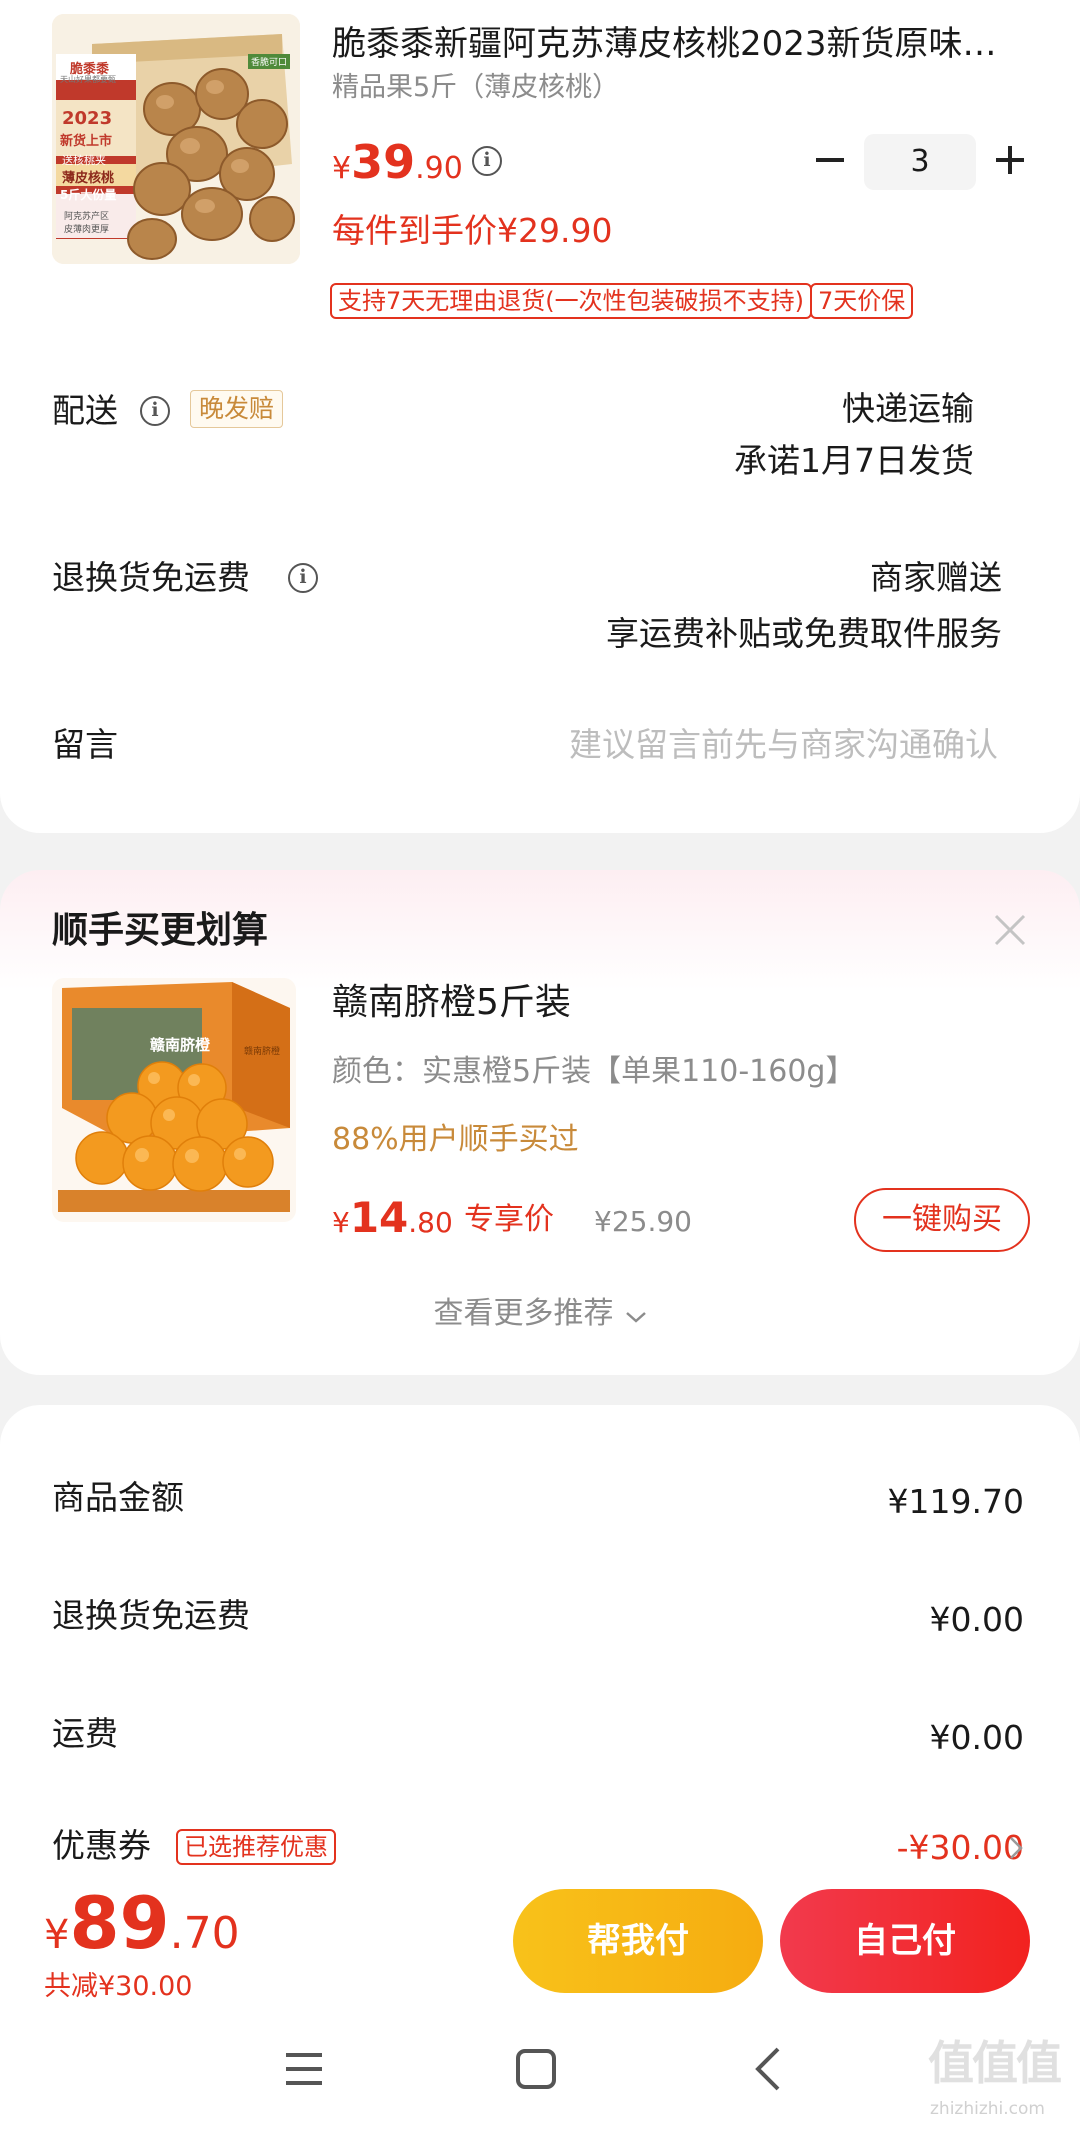 This screenshot has width=1080, height=2140. What do you see at coordinates (523, 1313) in the screenshot?
I see `see-more-label: 查看更多推荐` at bounding box center [523, 1313].